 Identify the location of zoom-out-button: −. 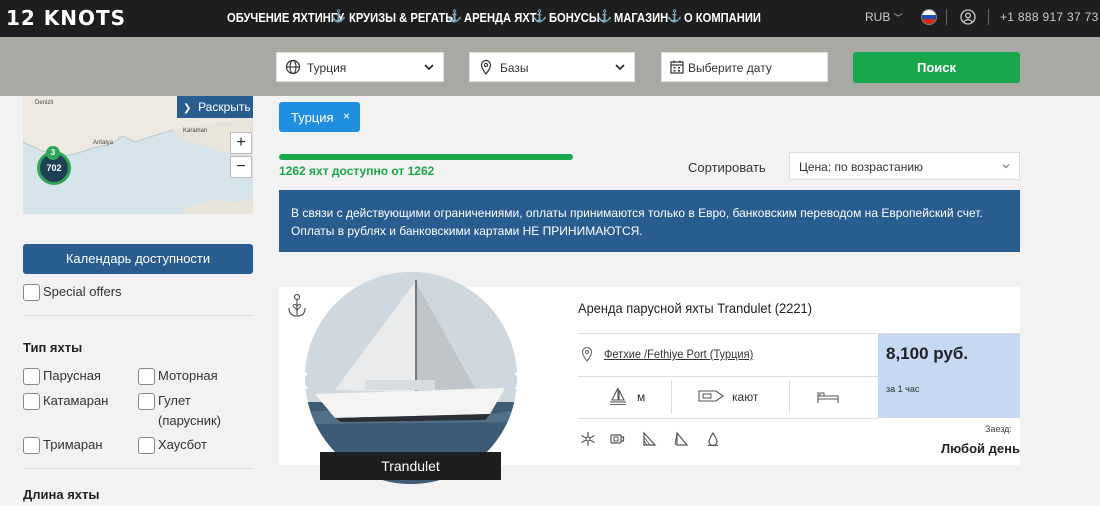
(241, 167).